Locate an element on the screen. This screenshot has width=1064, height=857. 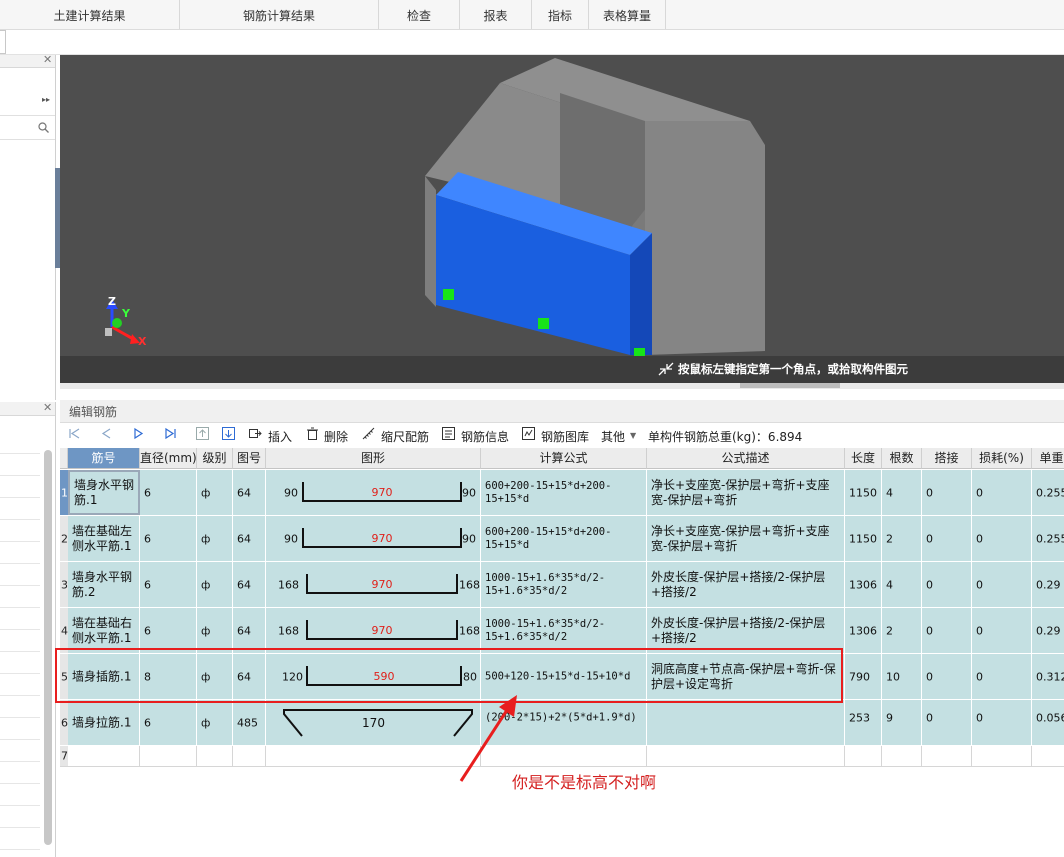
prev-record-icon is located at coordinates (106, 433).